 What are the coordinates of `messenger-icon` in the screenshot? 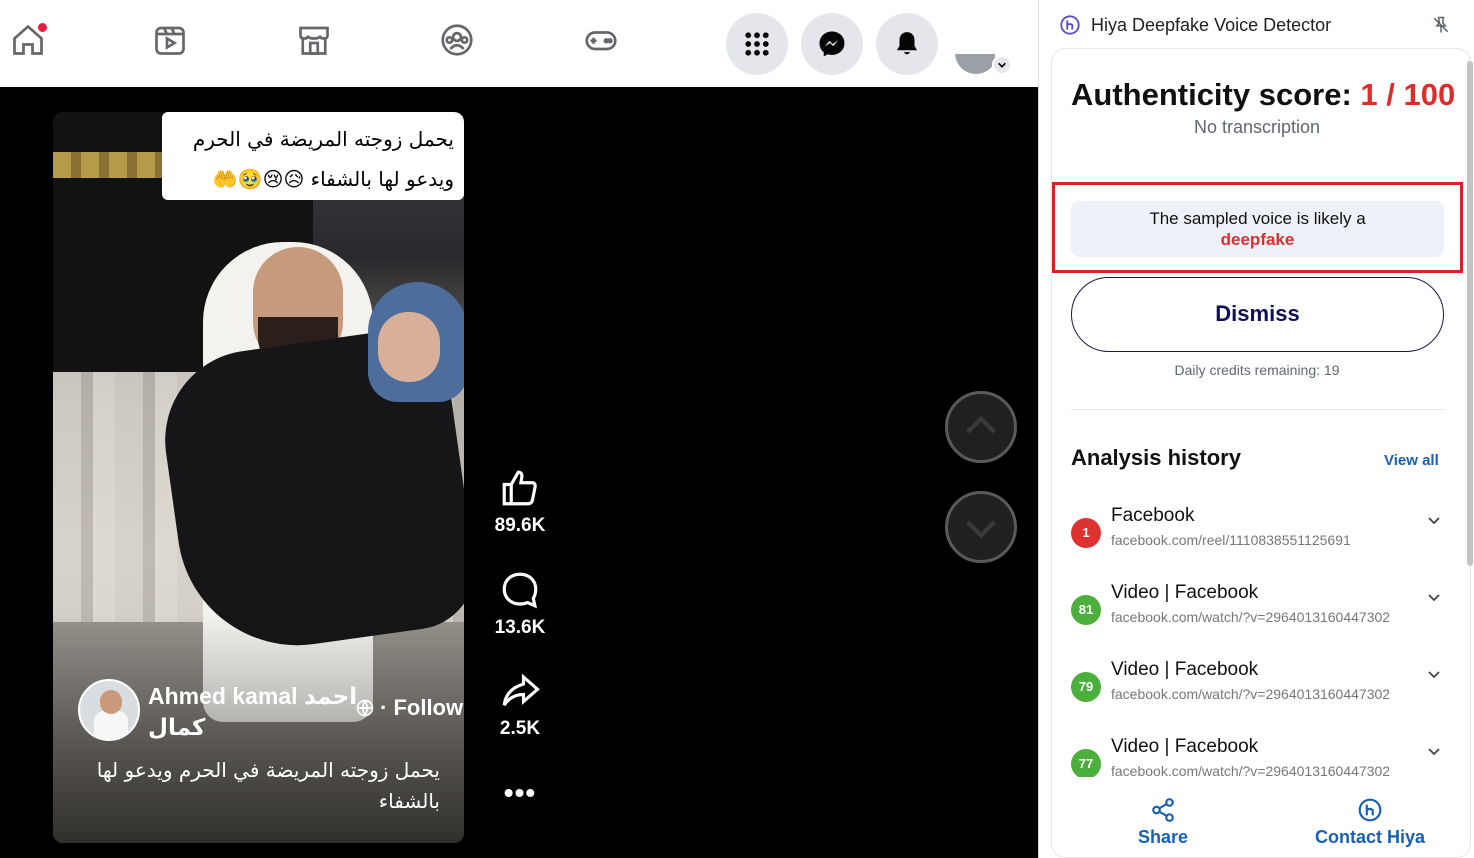 It's located at (832, 44).